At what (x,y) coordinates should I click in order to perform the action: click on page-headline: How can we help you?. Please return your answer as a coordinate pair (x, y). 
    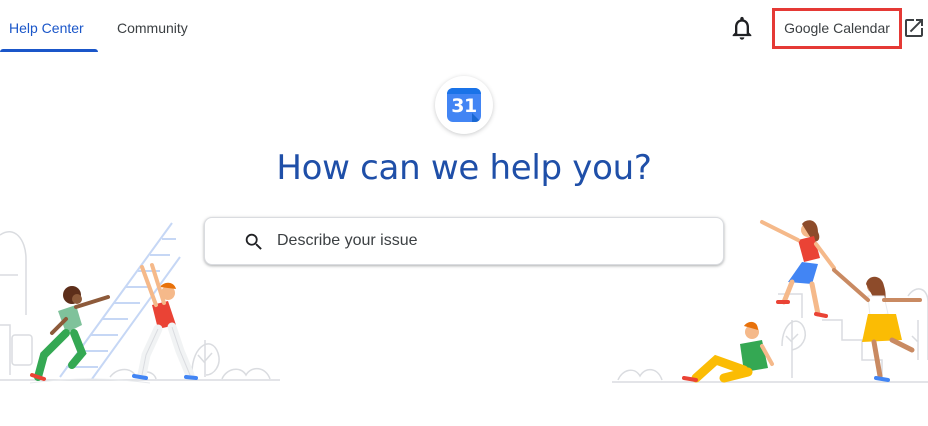
    Looking at the image, I should click on (464, 168).